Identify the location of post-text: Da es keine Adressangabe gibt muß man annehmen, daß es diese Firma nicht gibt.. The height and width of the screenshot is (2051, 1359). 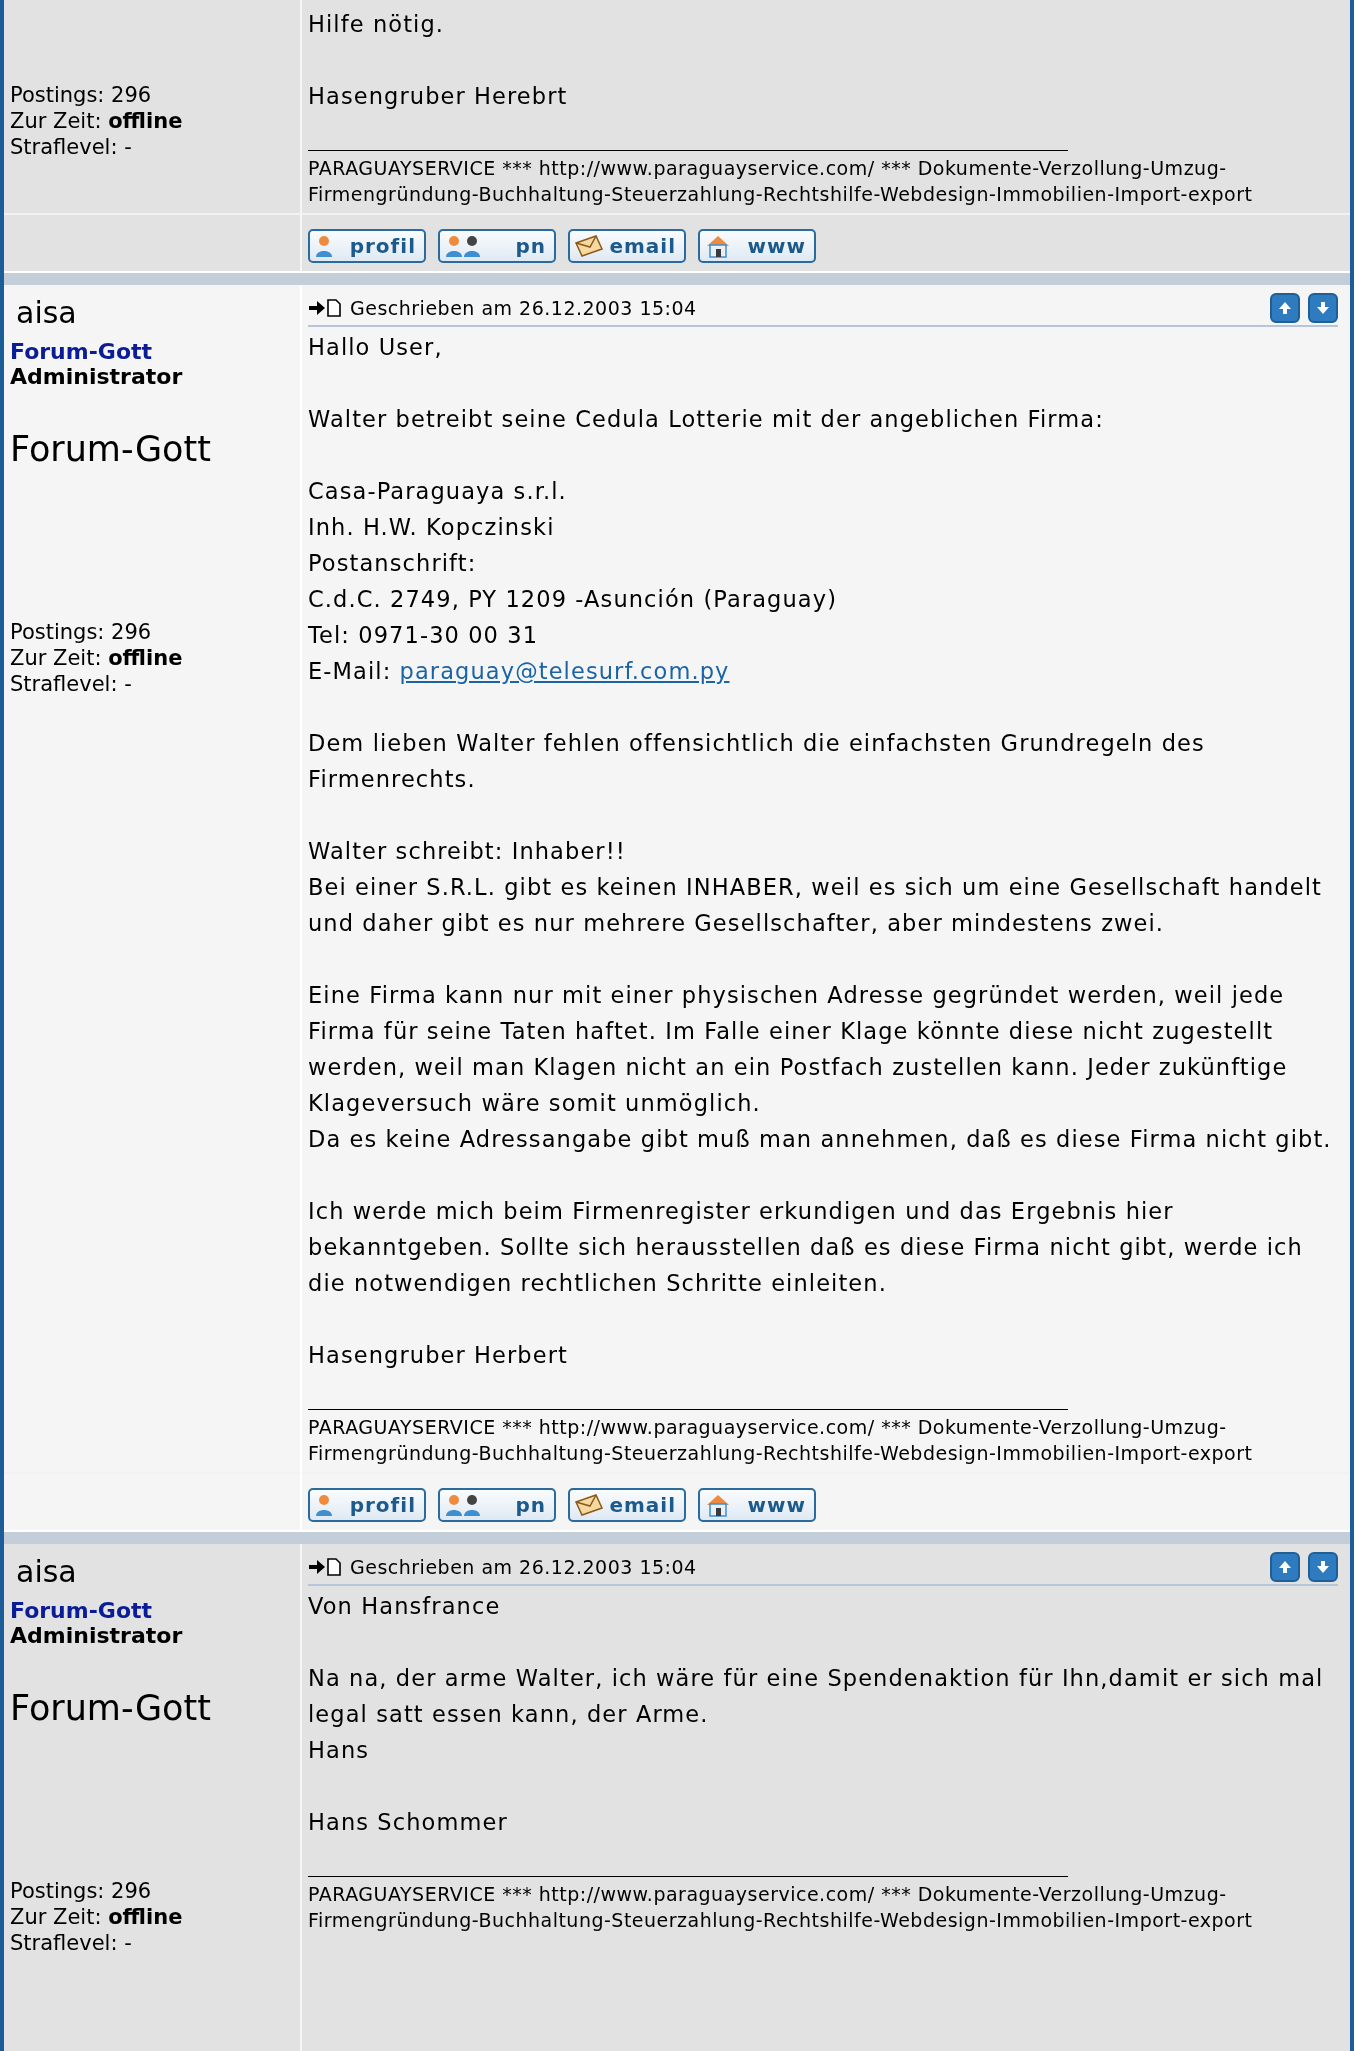
(820, 1139).